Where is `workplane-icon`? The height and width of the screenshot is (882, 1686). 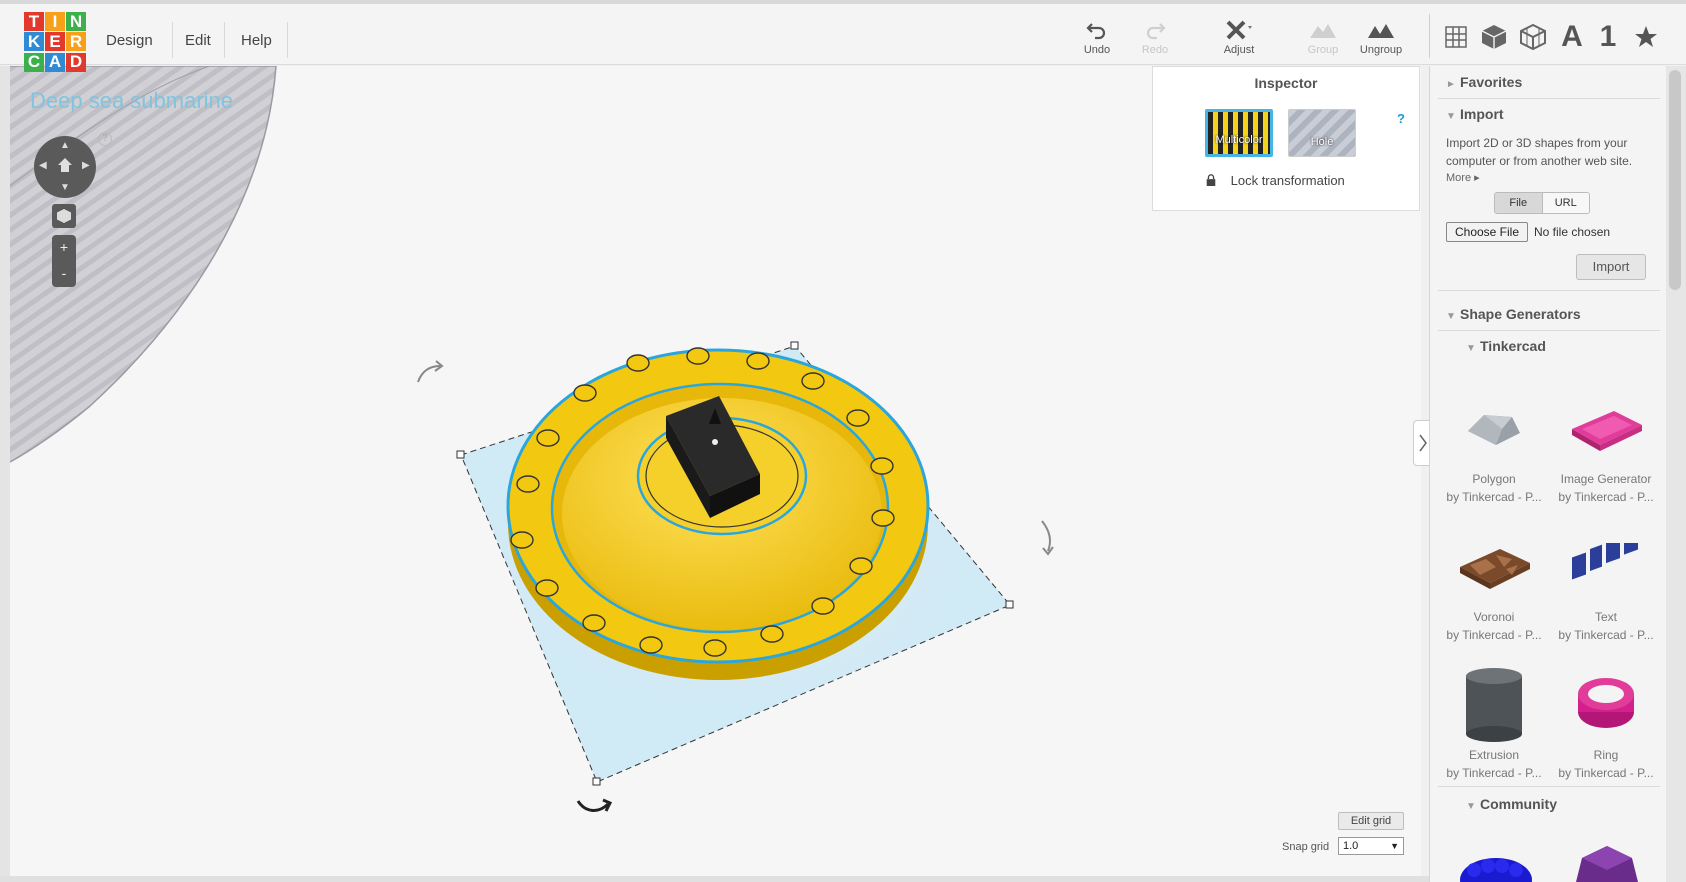
workplane-icon is located at coordinates (1456, 37).